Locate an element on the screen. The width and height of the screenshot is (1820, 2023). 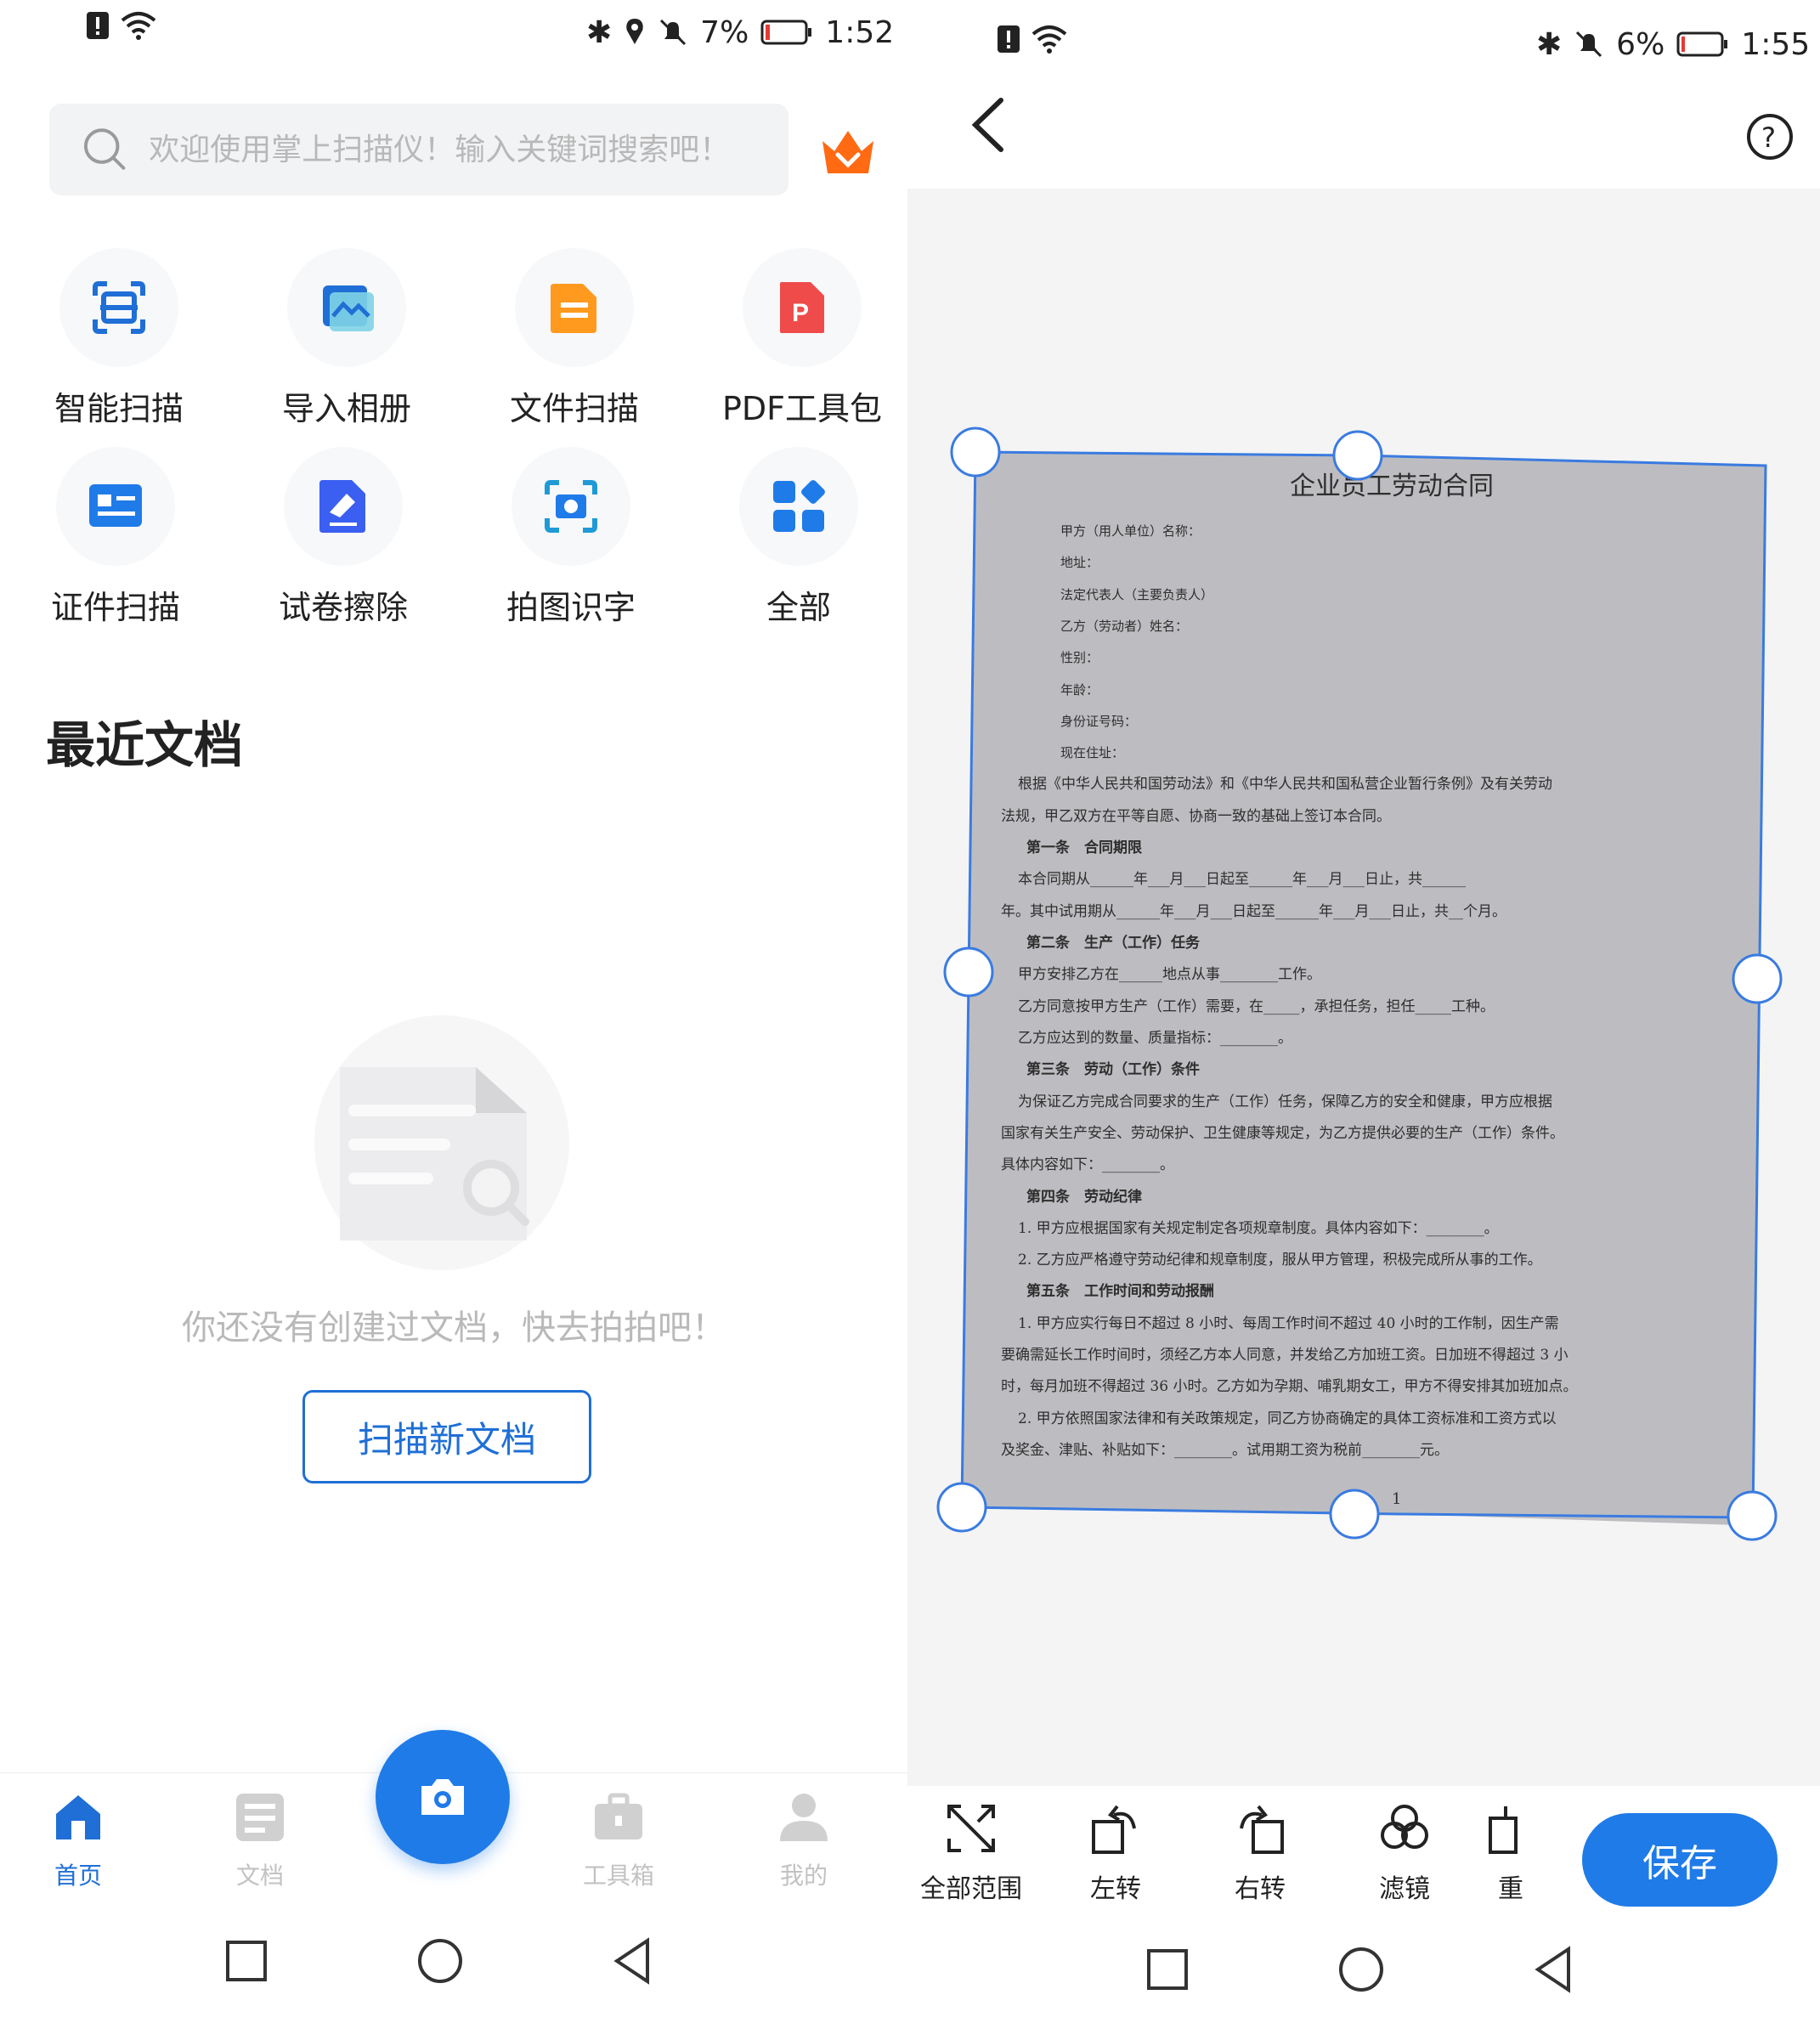
import-album-icon is located at coordinates (346, 307).